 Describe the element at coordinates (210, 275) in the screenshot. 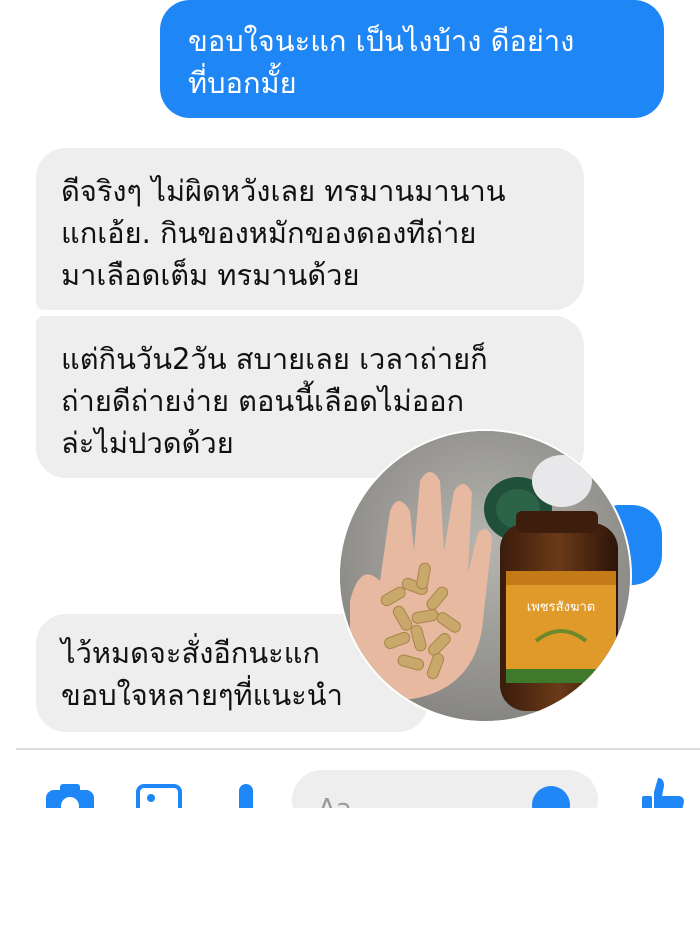

I see `message-line: มาเลือดเต็ม ทรมานด้วย` at that location.